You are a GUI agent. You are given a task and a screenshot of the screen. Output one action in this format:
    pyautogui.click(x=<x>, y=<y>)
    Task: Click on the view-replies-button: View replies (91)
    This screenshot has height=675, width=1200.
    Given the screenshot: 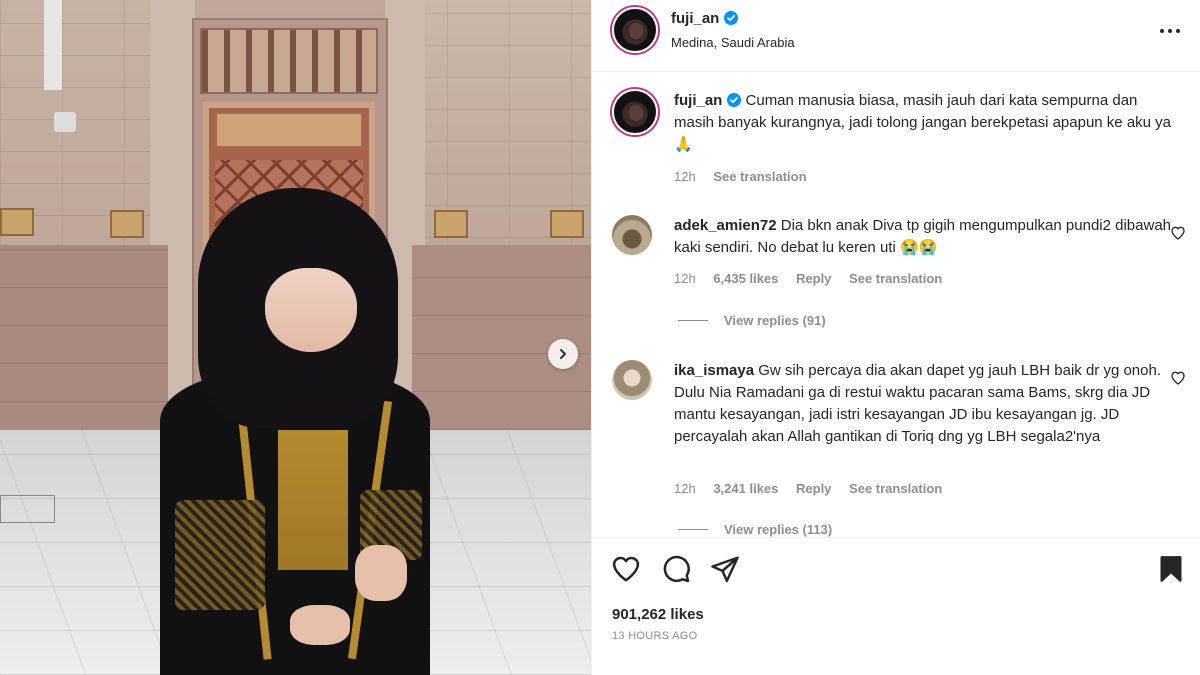 What is the action you would take?
    pyautogui.click(x=752, y=320)
    